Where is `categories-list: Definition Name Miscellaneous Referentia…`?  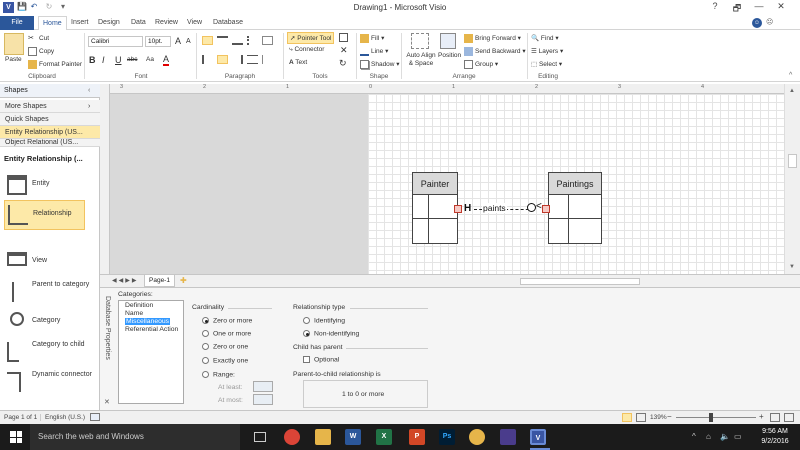
categories-list: Definition Name Miscellaneous Referentia… is located at coordinates (151, 352).